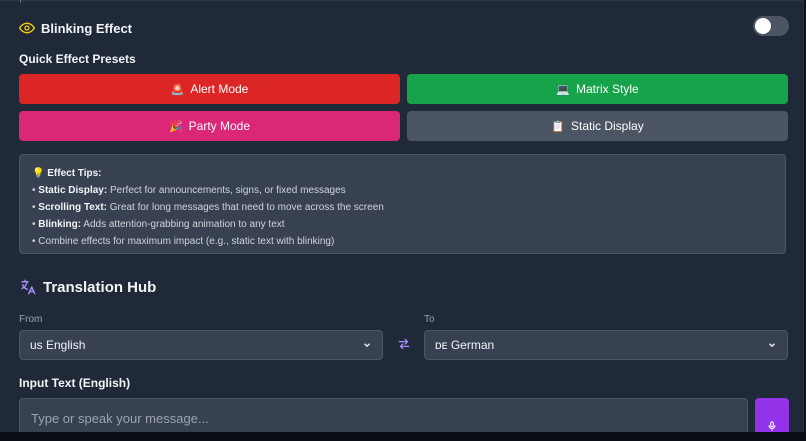  I want to click on tips-heading-row: 💡 Effect Tips:, so click(402, 173).